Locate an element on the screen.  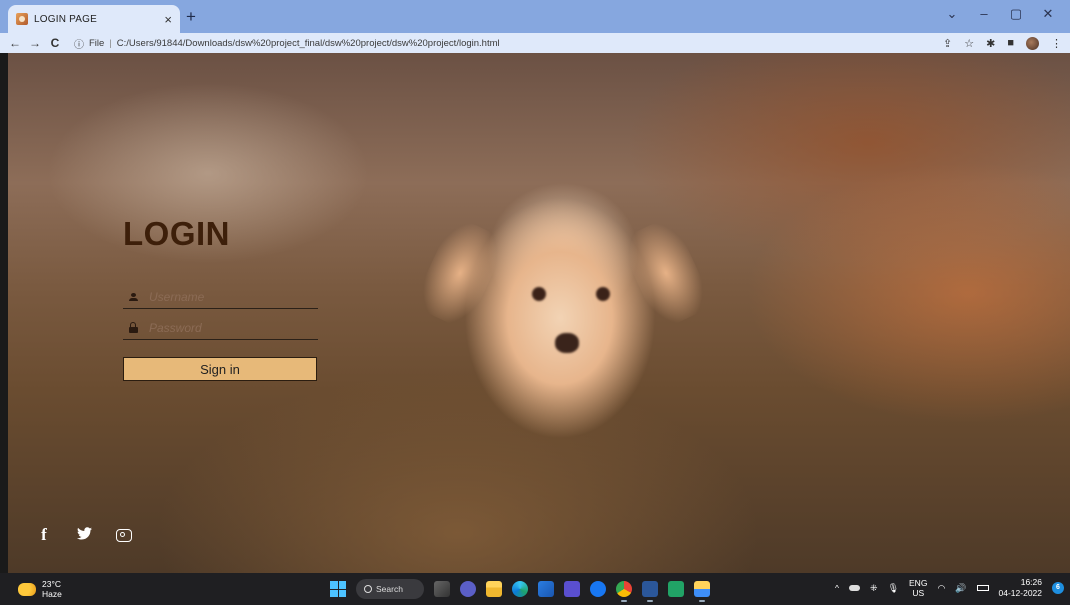
tab-search-chevron-icon: ⌄ is located at coordinates (952, 14).